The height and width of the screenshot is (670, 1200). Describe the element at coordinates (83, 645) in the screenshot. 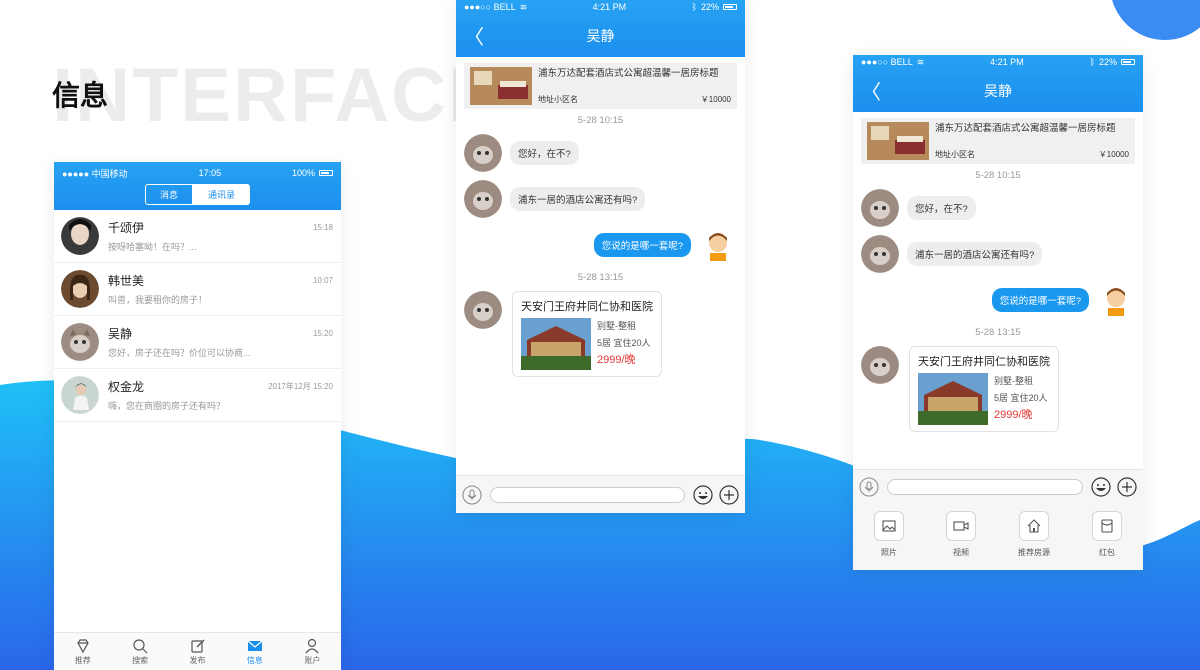

I see `diamond-icon` at that location.